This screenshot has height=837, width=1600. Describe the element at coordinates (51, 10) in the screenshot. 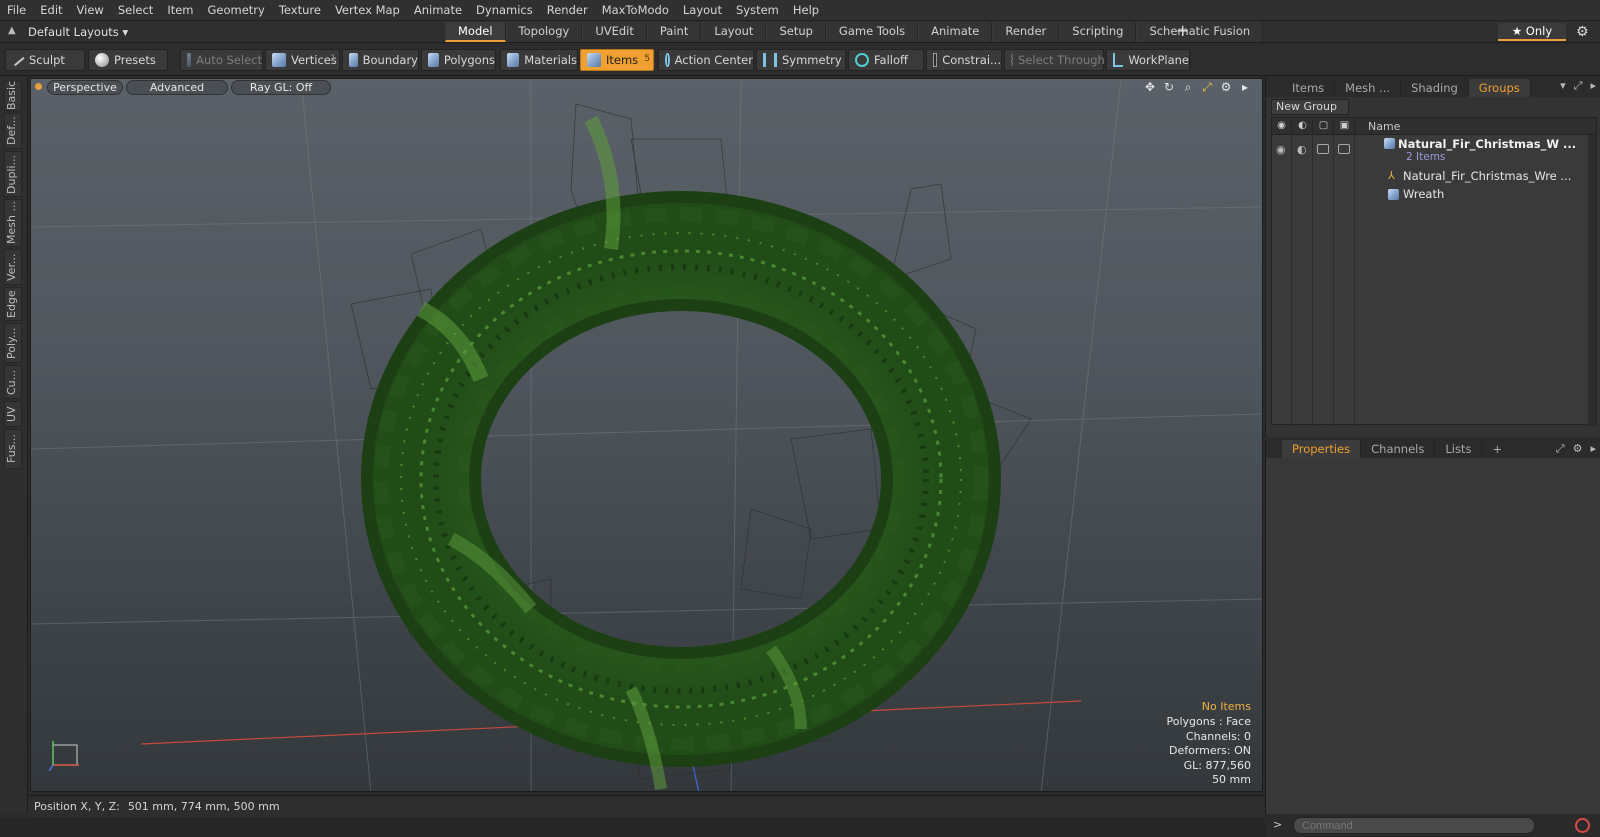

I see `menu-edit: Edit` at that location.